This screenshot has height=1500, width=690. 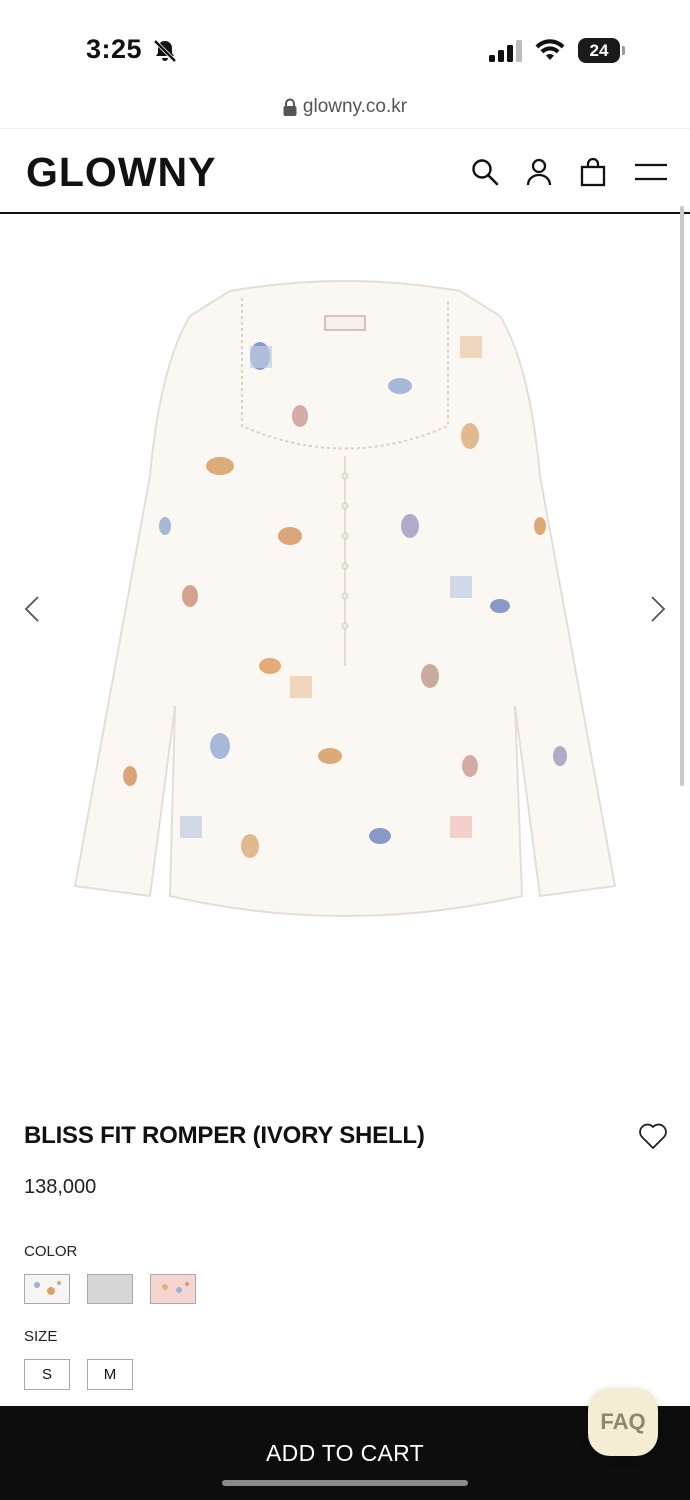 What do you see at coordinates (599, 50) in the screenshot?
I see `battery-level: 24` at bounding box center [599, 50].